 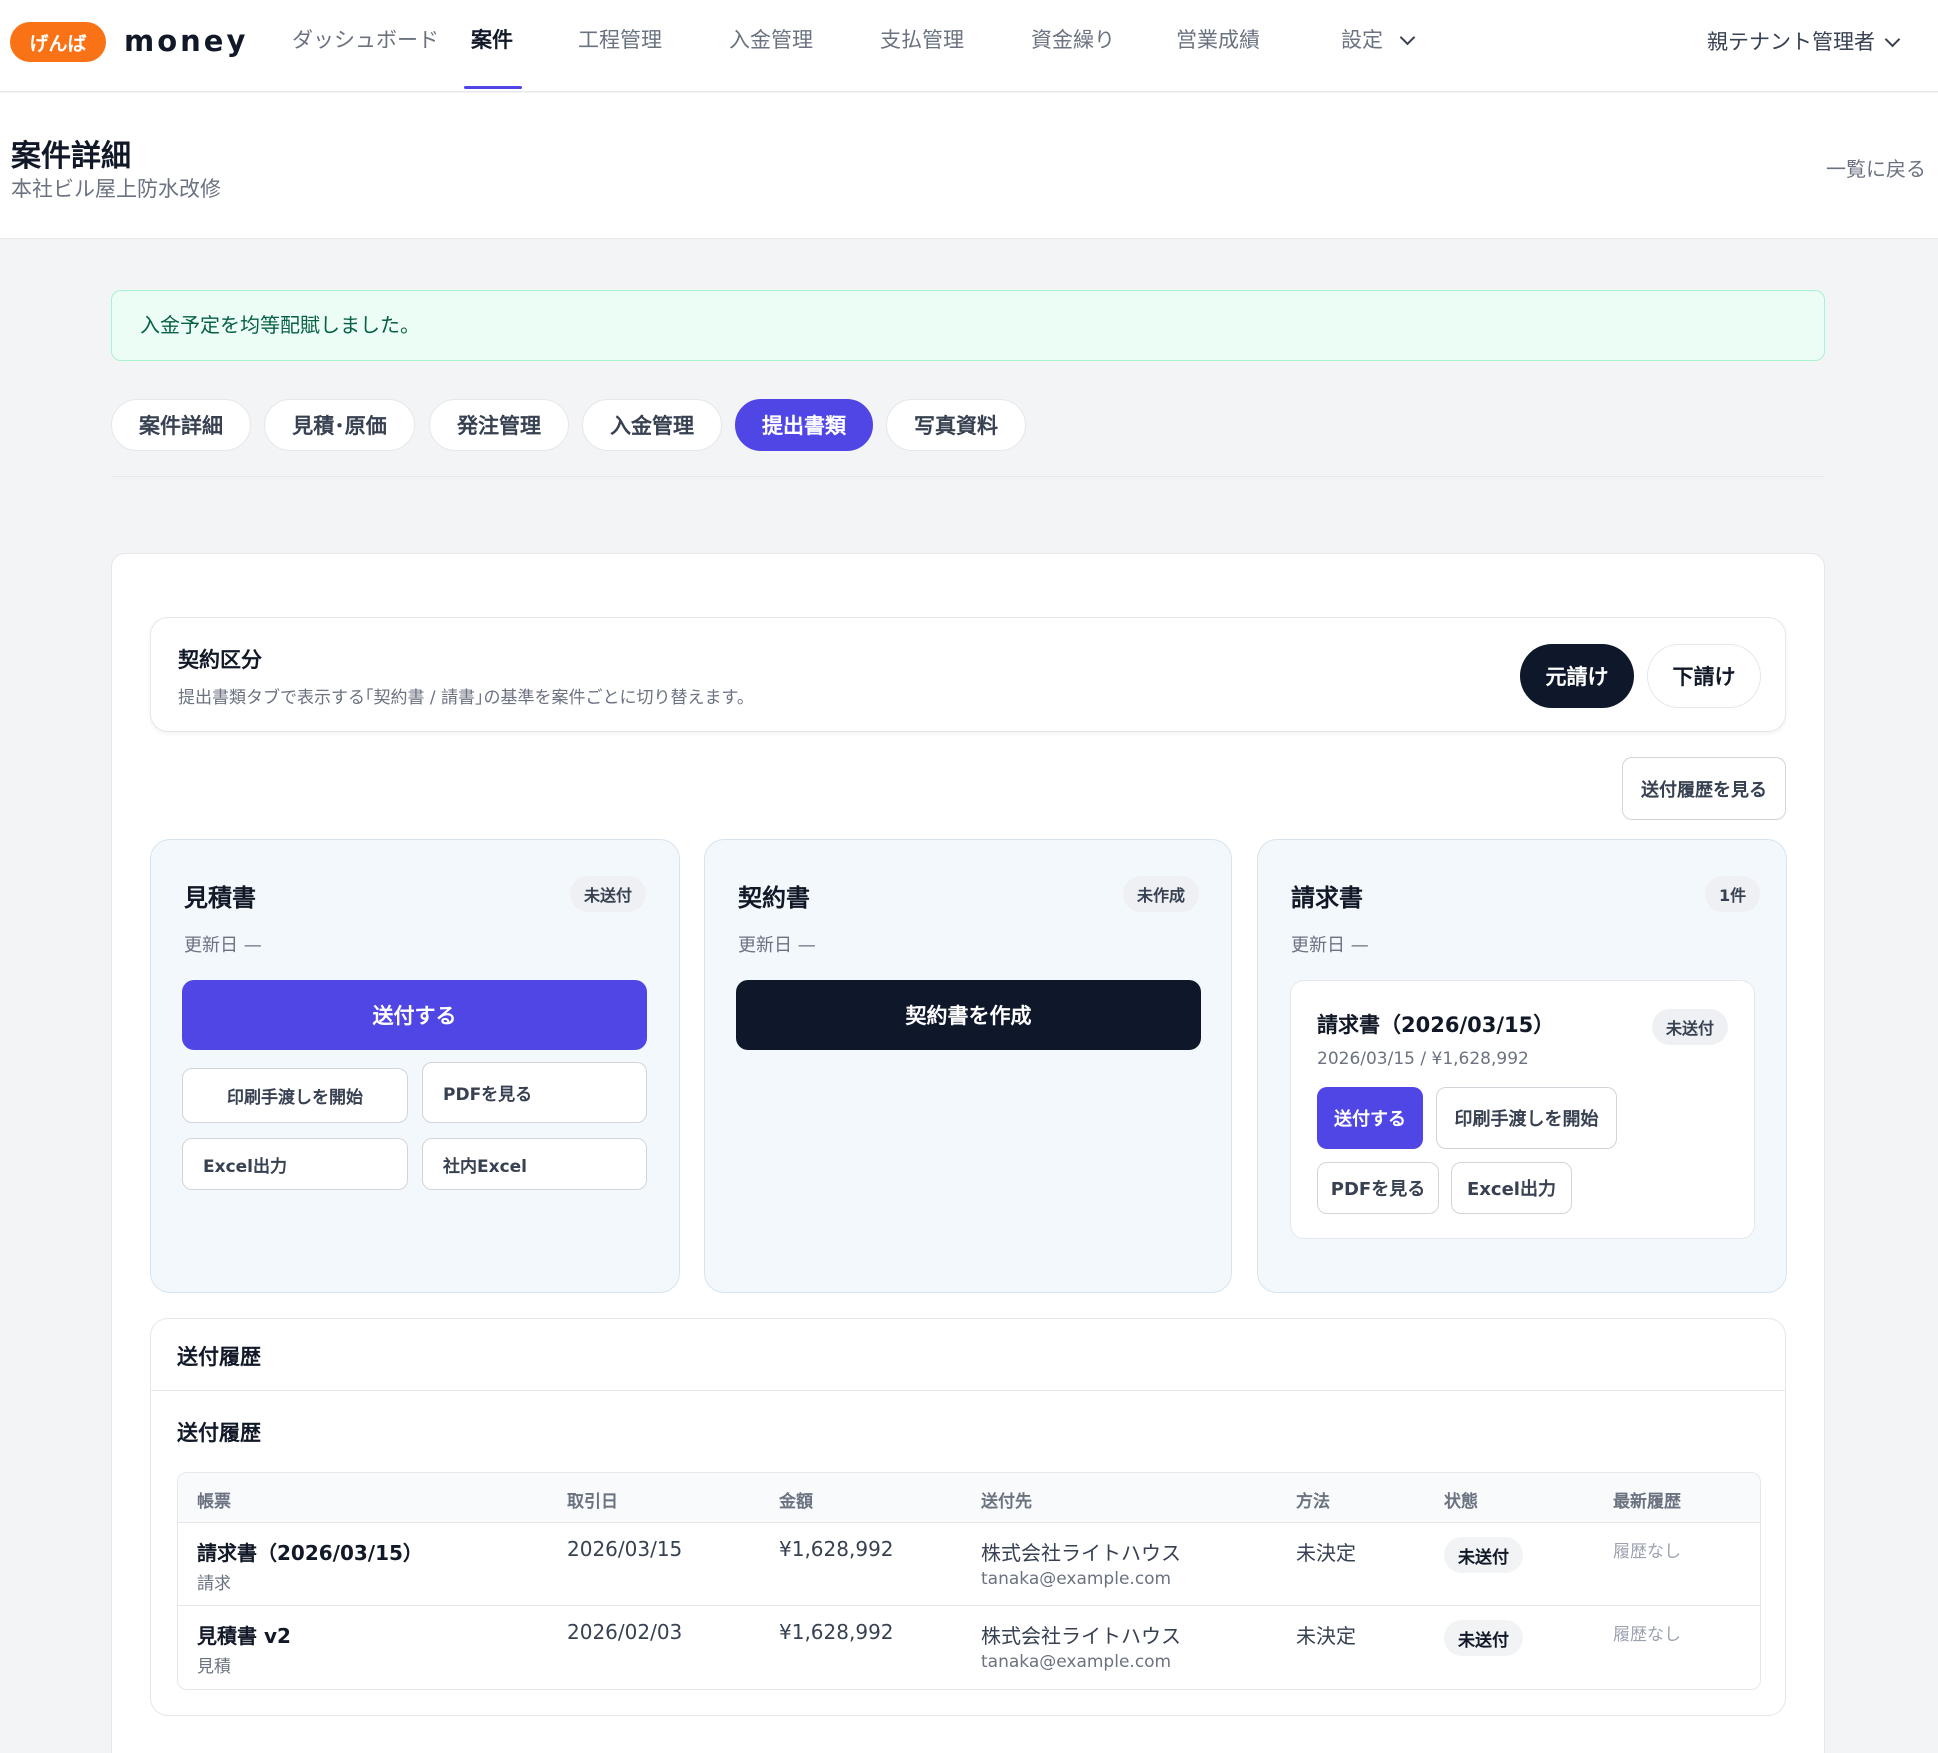 What do you see at coordinates (625, 1549) in the screenshot?
I see `transaction-date: 2026/03/15` at bounding box center [625, 1549].